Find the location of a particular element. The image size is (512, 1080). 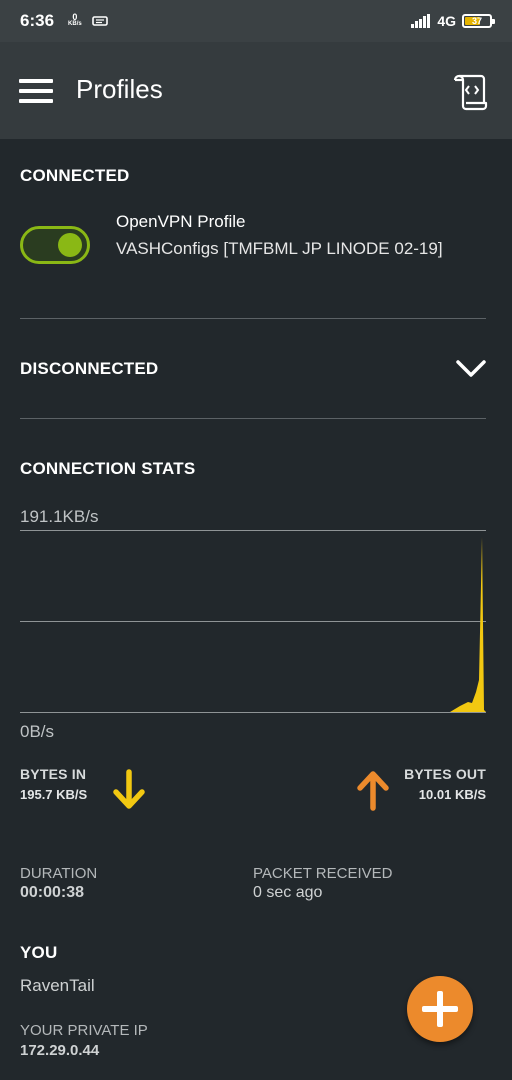

page-title: Profiles is located at coordinates (119, 89).